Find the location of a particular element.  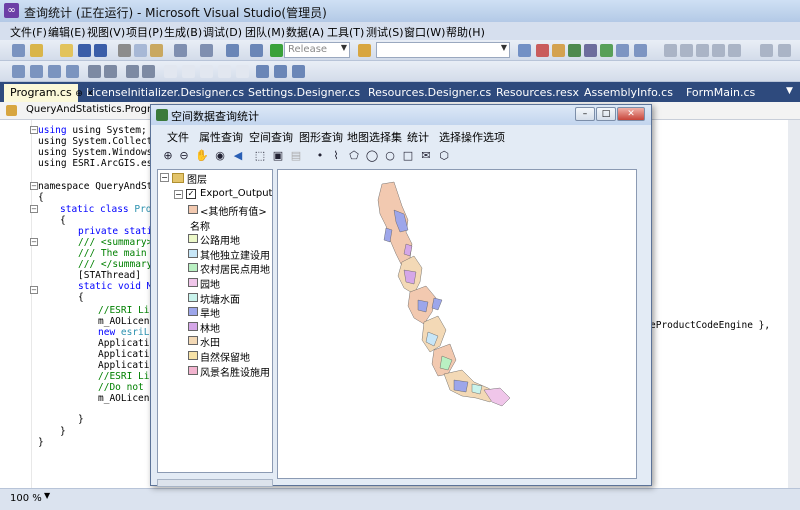

minimize-icon: – is located at coordinates (585, 114).